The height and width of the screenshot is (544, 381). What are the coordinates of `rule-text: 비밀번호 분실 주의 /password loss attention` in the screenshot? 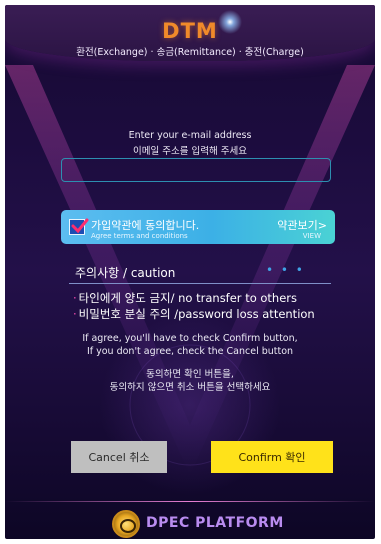 It's located at (196, 314).